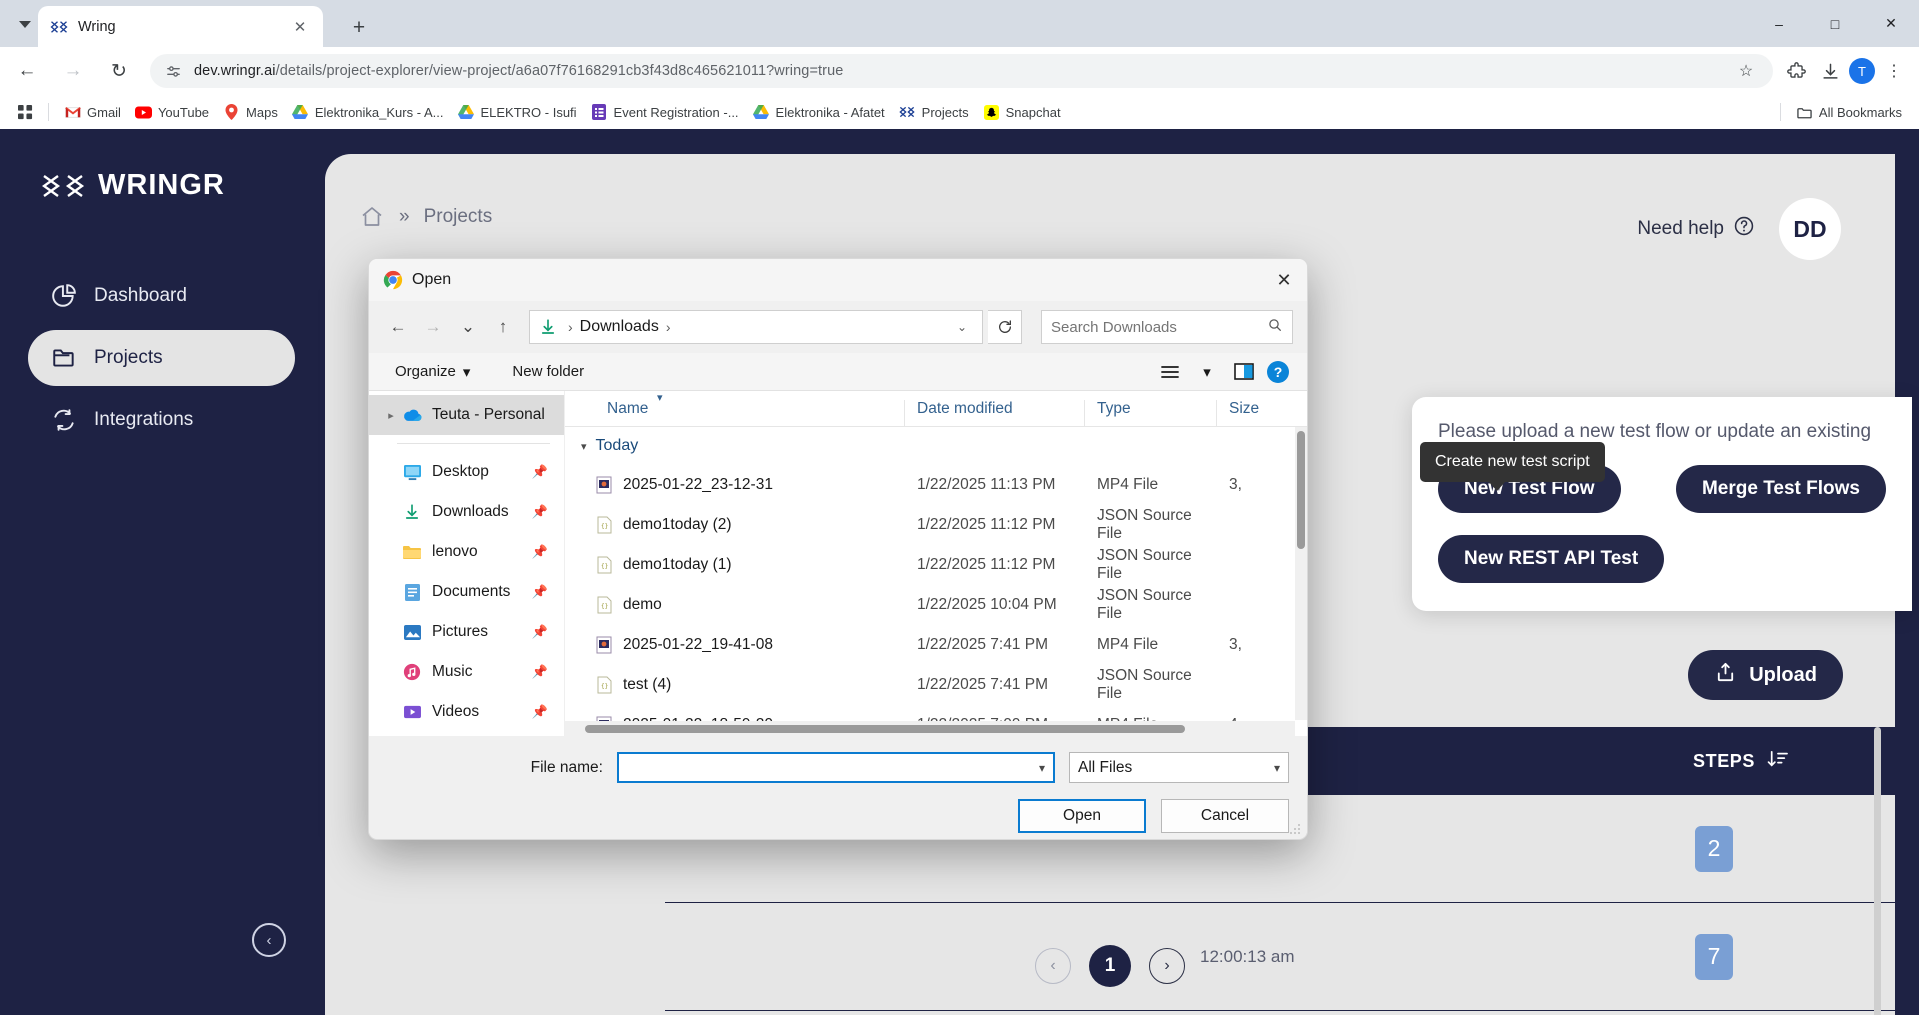  What do you see at coordinates (1746, 71) in the screenshot?
I see `bookmark-star-icon: ☆` at bounding box center [1746, 71].